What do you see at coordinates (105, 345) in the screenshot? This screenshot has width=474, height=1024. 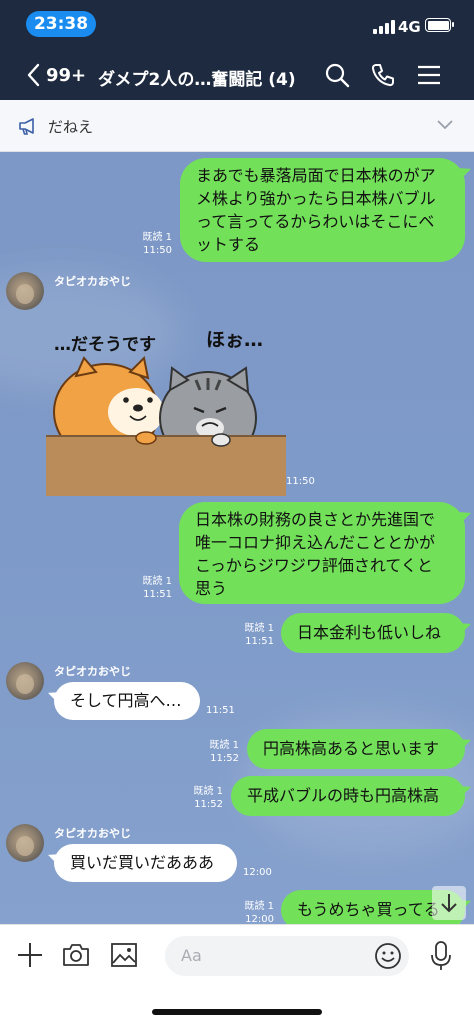 I see `sticker-text-left: …だそうです` at bounding box center [105, 345].